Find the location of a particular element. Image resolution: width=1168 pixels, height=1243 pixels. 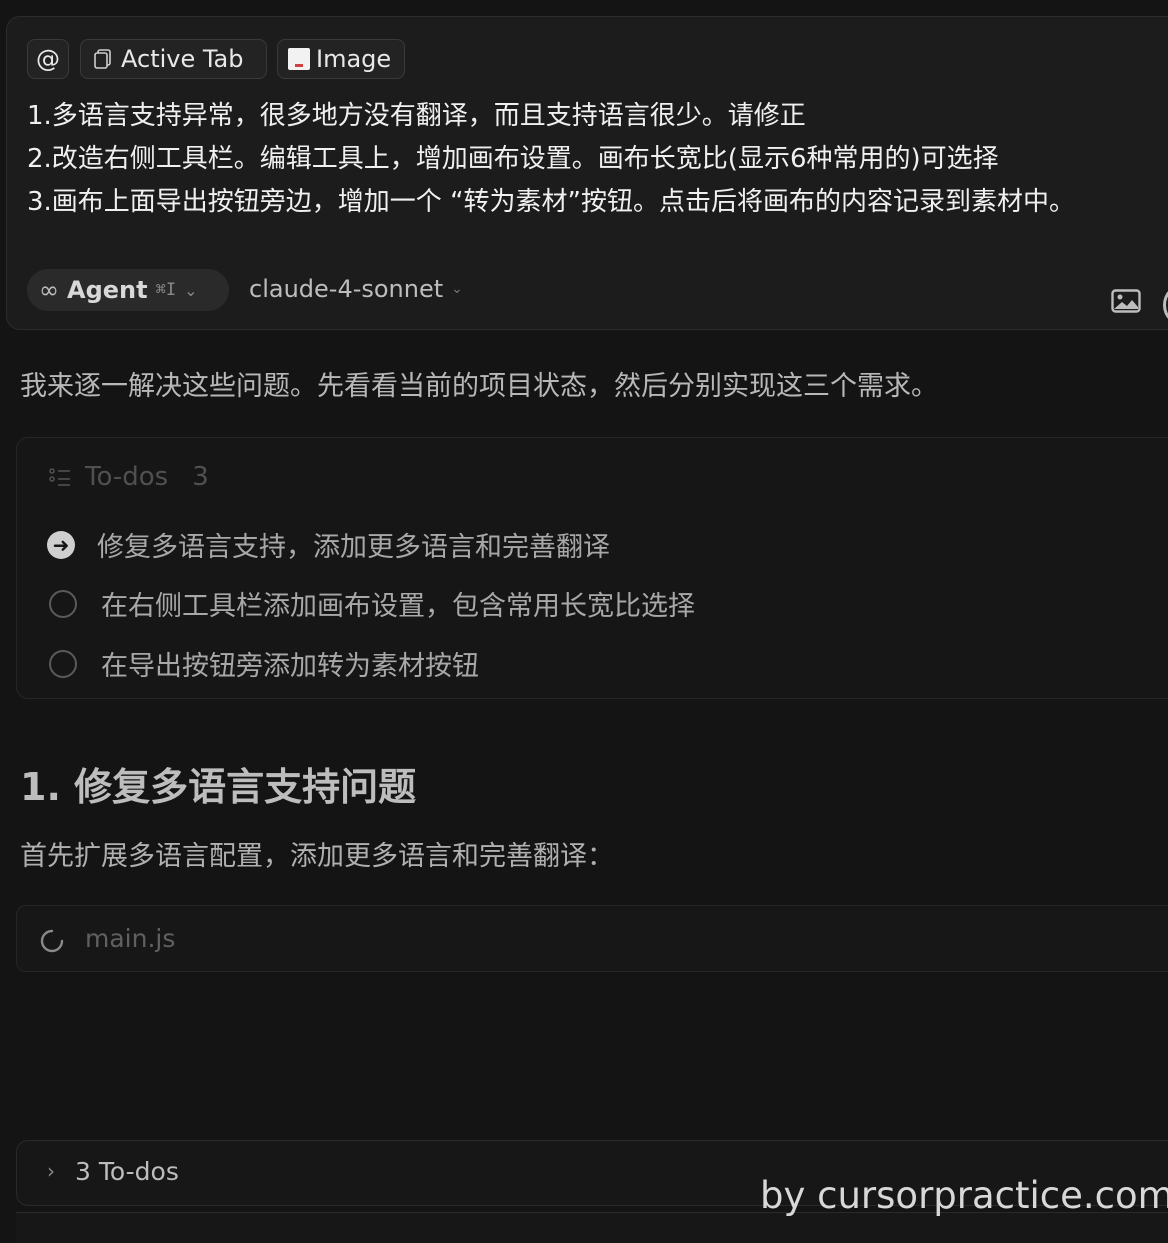

at-symbol: @ is located at coordinates (48, 59).